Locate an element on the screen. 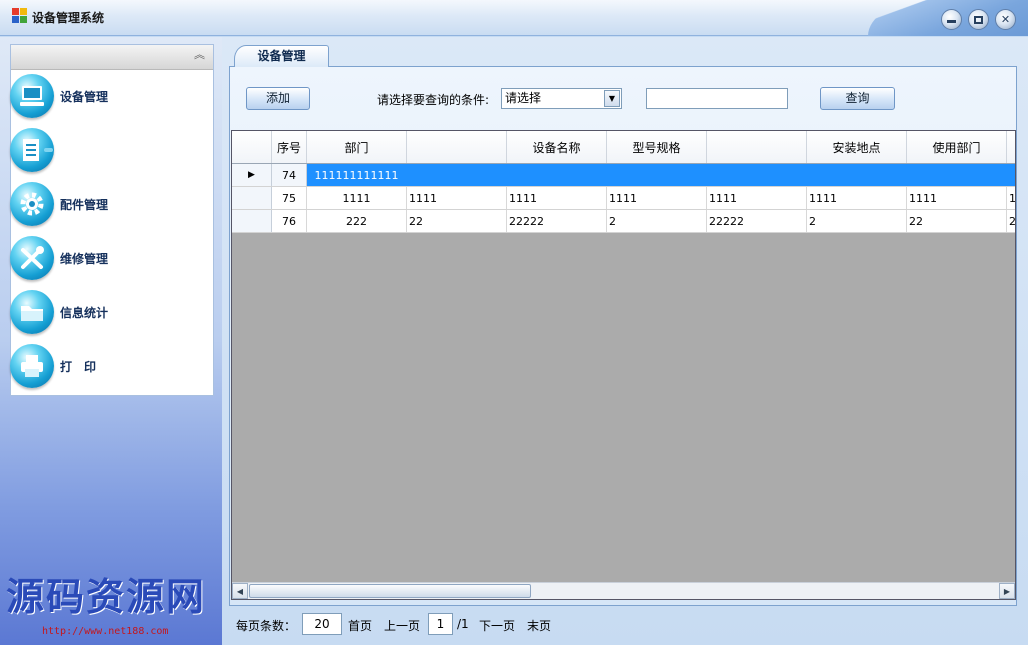 The height and width of the screenshot is (645, 1028). minimize-button is located at coordinates (951, 19).